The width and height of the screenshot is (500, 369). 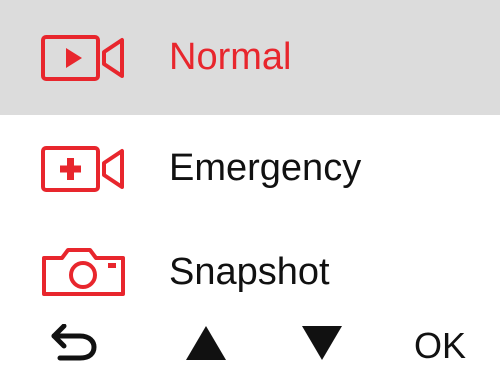 I want to click on control-bar: OK, so click(x=250, y=345).